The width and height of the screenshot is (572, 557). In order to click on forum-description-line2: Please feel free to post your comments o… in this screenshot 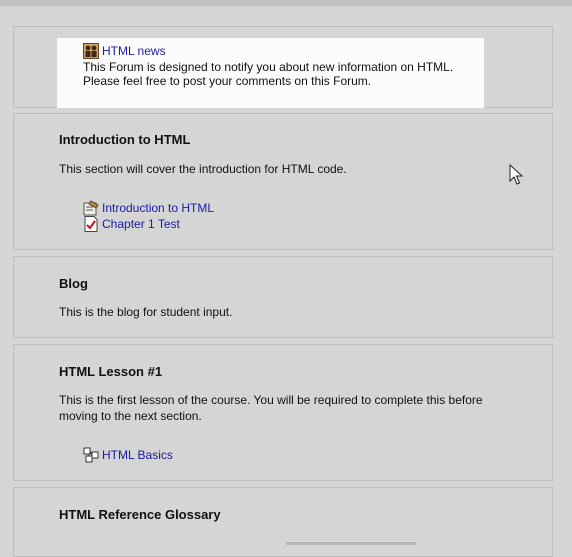, I will do `click(227, 81)`.